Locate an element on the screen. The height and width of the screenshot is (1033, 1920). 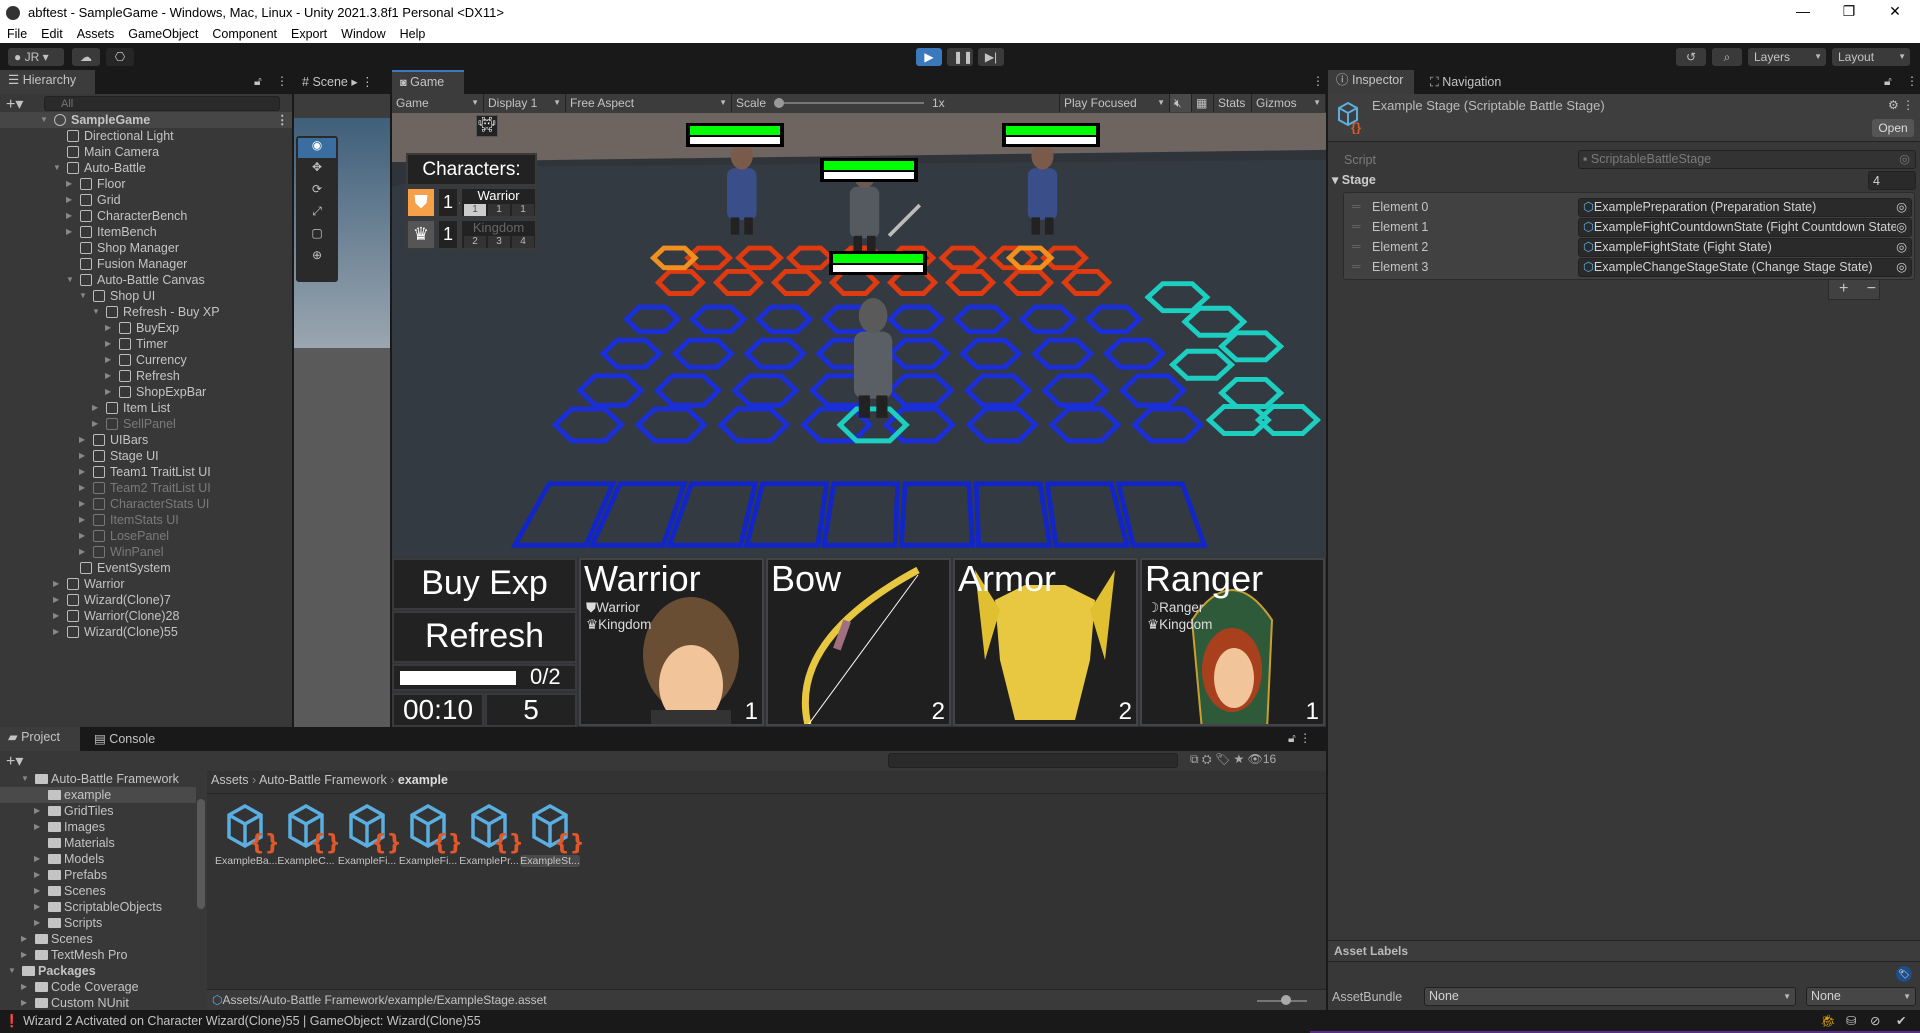
menu-export: Export is located at coordinates (309, 34).